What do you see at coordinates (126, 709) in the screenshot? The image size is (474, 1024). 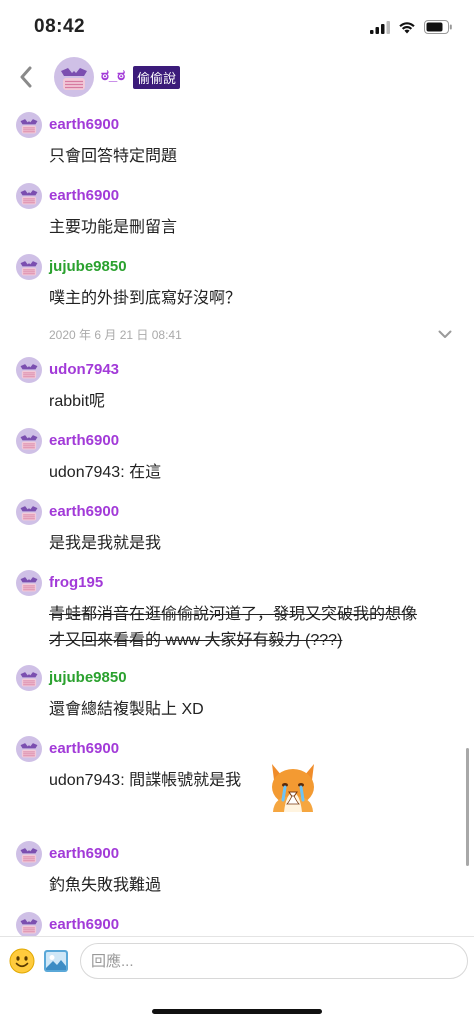 I see `message-text: 還會總結複製貼上 XD` at bounding box center [126, 709].